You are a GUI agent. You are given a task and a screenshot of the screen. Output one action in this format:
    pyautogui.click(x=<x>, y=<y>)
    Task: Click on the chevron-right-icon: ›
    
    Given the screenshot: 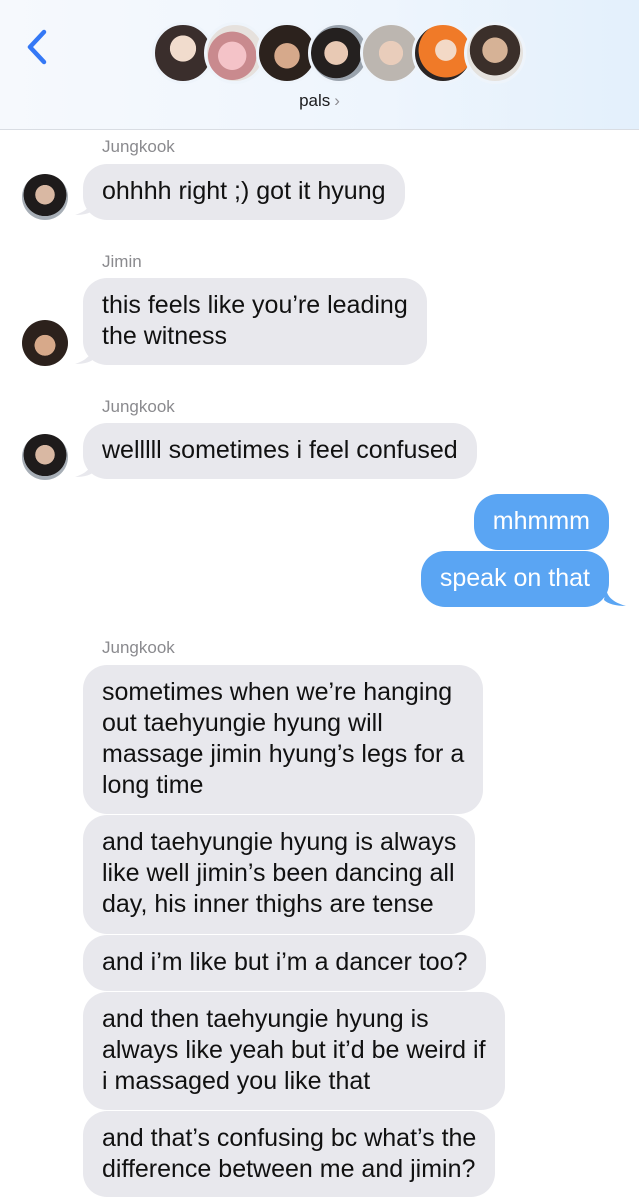 What is the action you would take?
    pyautogui.click(x=337, y=100)
    